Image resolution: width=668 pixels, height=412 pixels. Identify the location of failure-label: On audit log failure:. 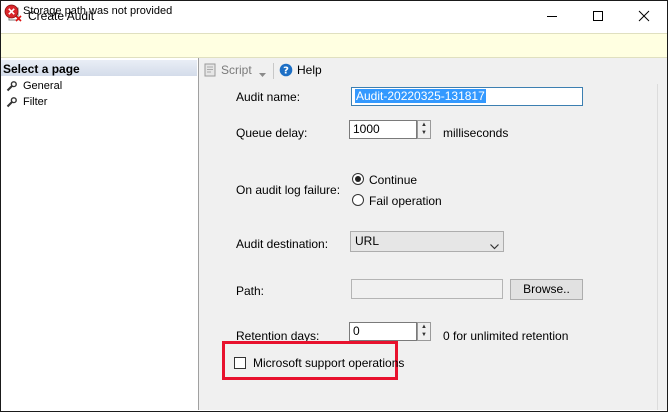
(288, 190).